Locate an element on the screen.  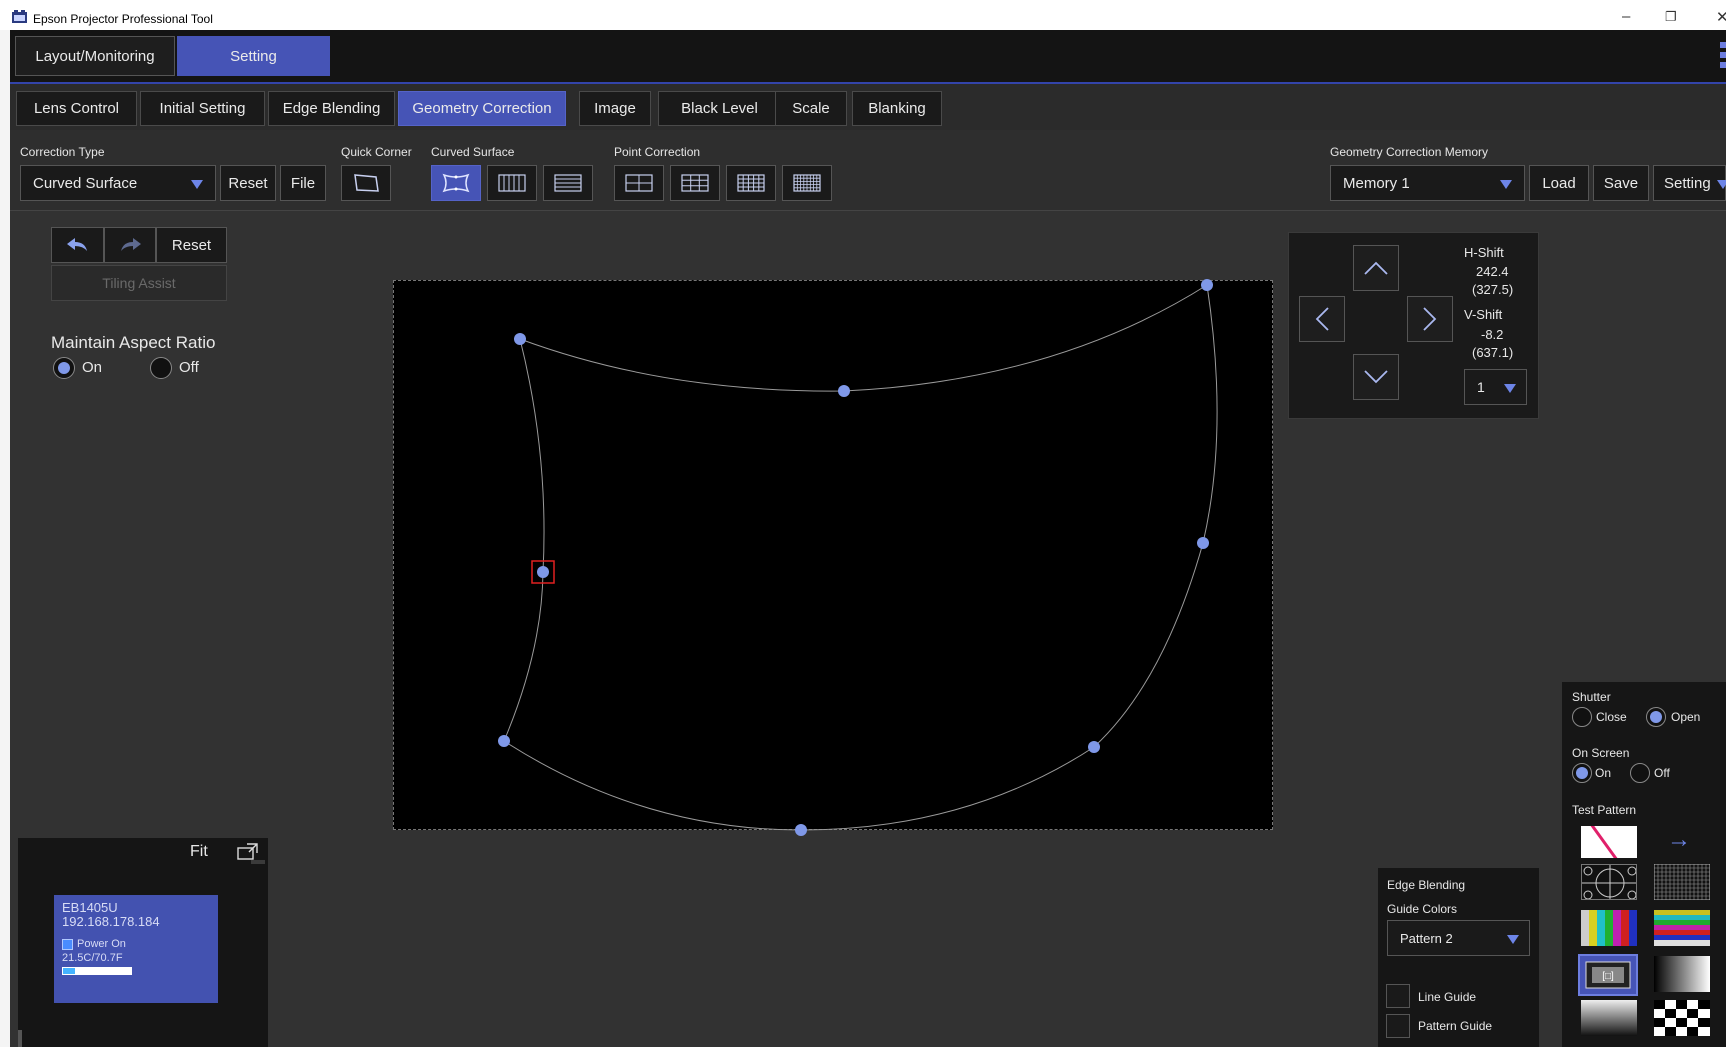
guide-colors-label: Guide Colors is located at coordinates (1422, 909).